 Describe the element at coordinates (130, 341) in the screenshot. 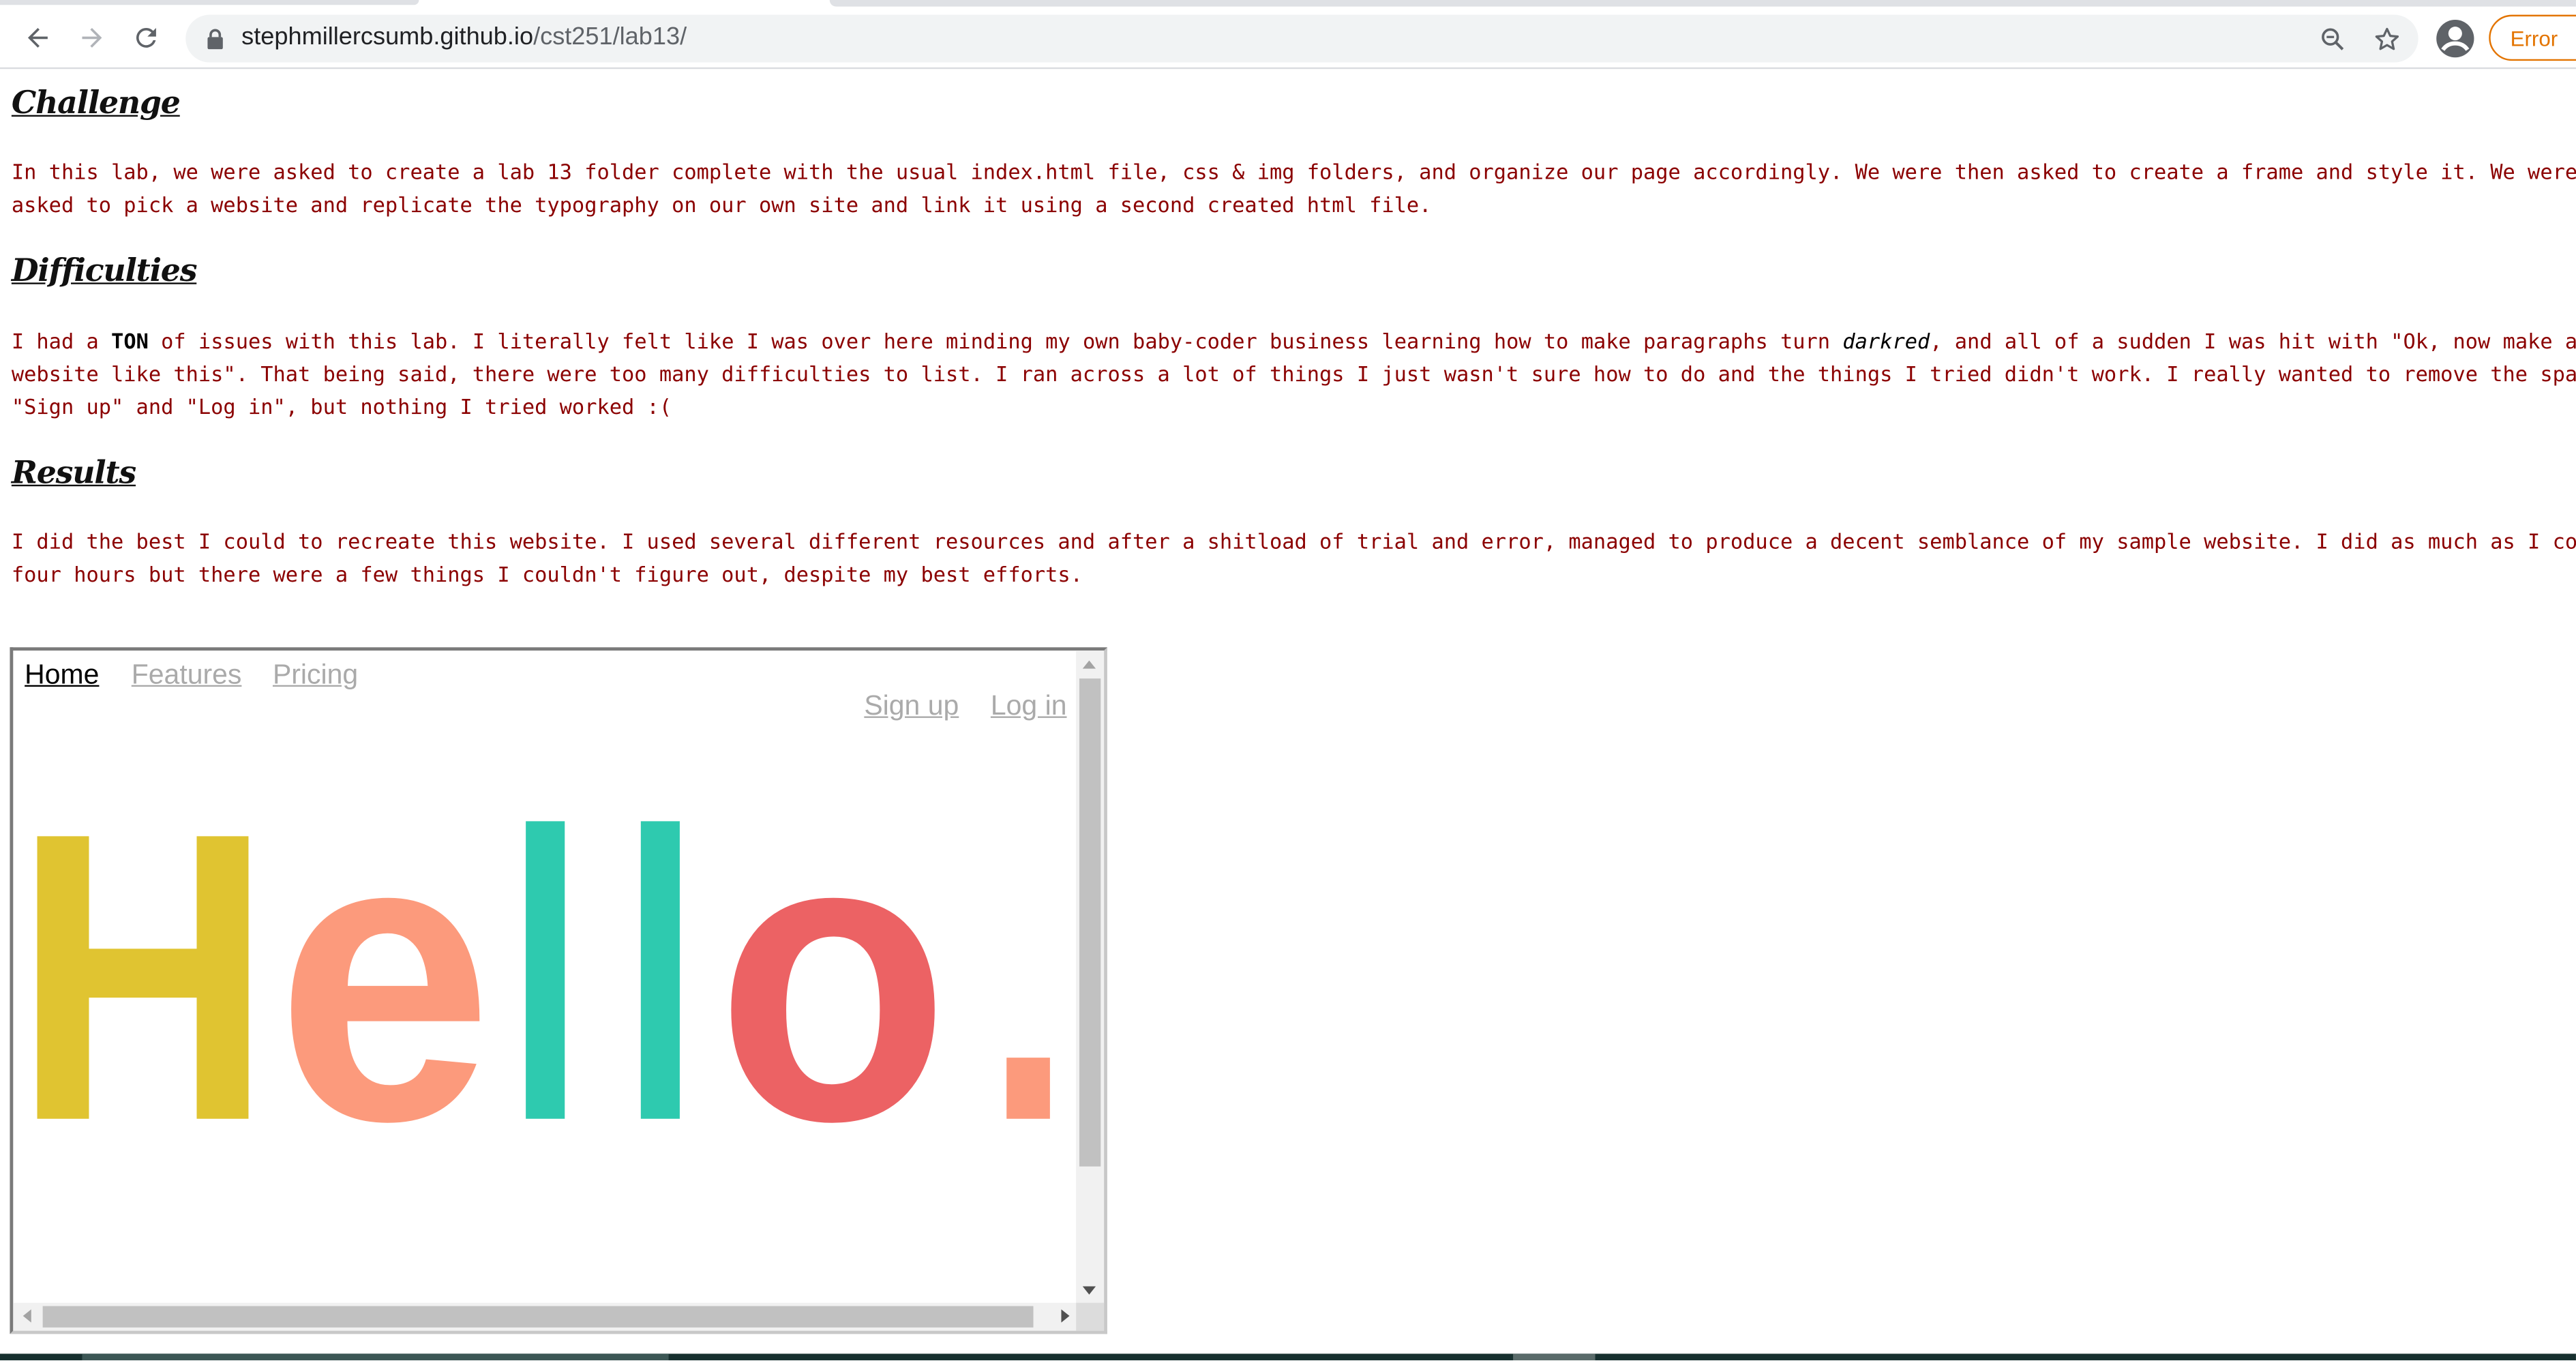

I see `emphasis-ton: TON` at that location.